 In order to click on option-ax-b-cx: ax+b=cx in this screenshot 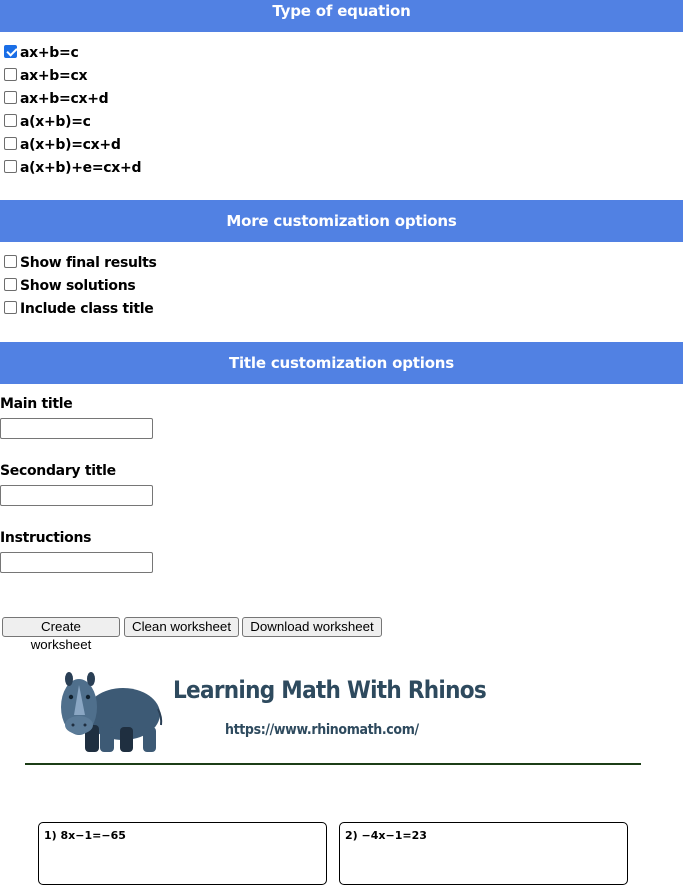, I will do `click(46, 76)`.